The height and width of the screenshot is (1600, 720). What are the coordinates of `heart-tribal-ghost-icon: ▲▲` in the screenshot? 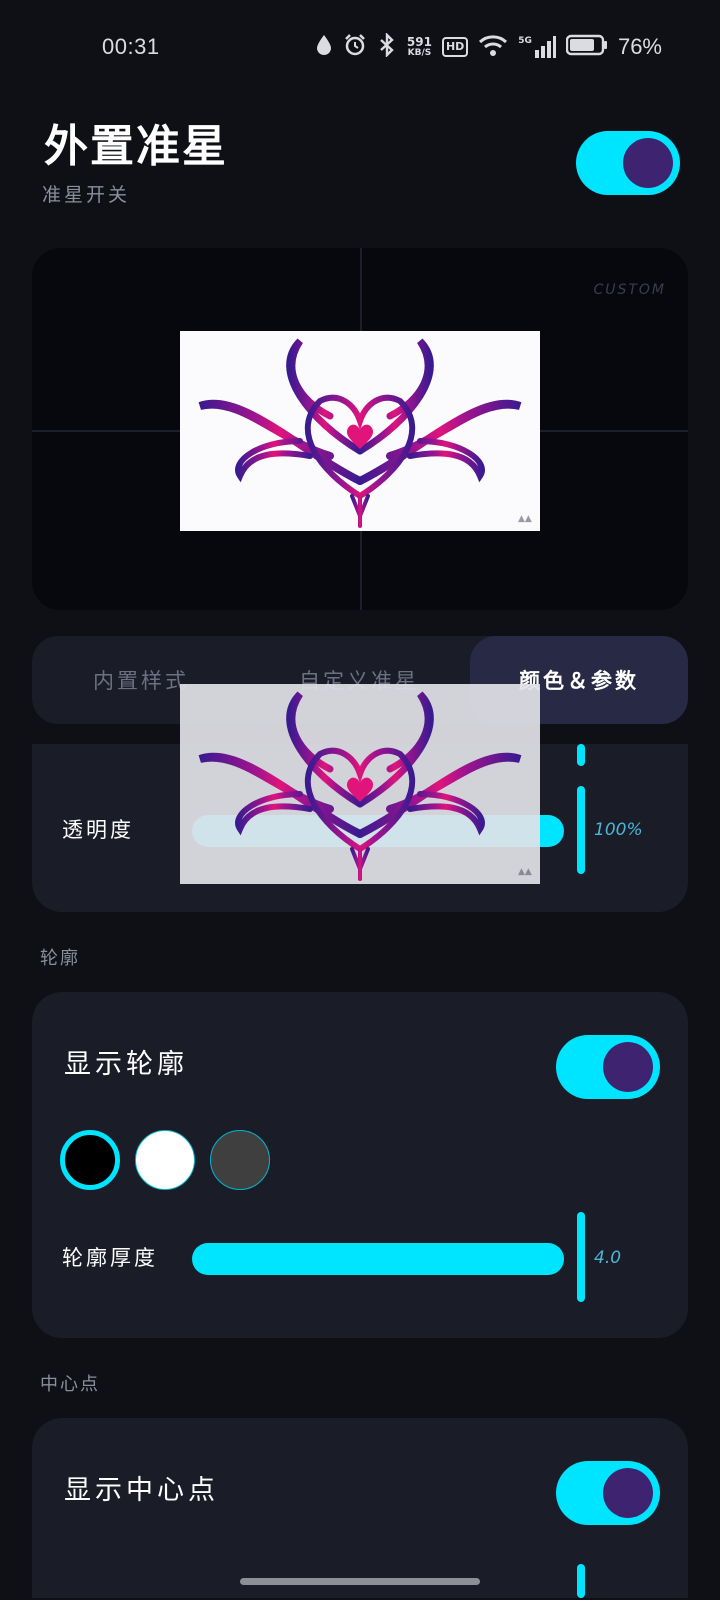 It's located at (365, 786).